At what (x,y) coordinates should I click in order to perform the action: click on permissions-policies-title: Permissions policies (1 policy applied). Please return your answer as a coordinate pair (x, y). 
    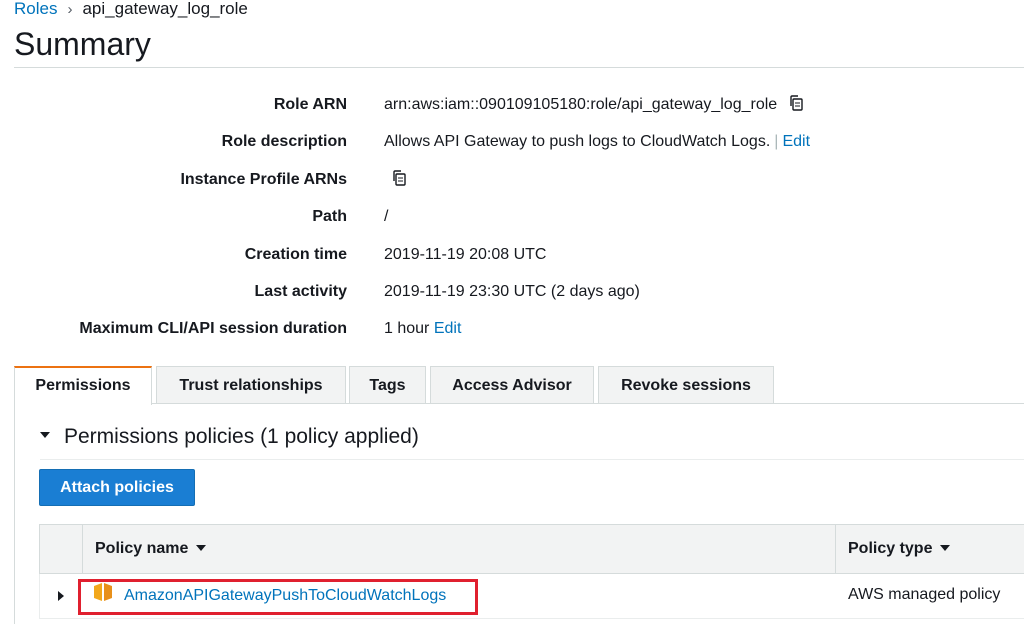
    Looking at the image, I should click on (241, 436).